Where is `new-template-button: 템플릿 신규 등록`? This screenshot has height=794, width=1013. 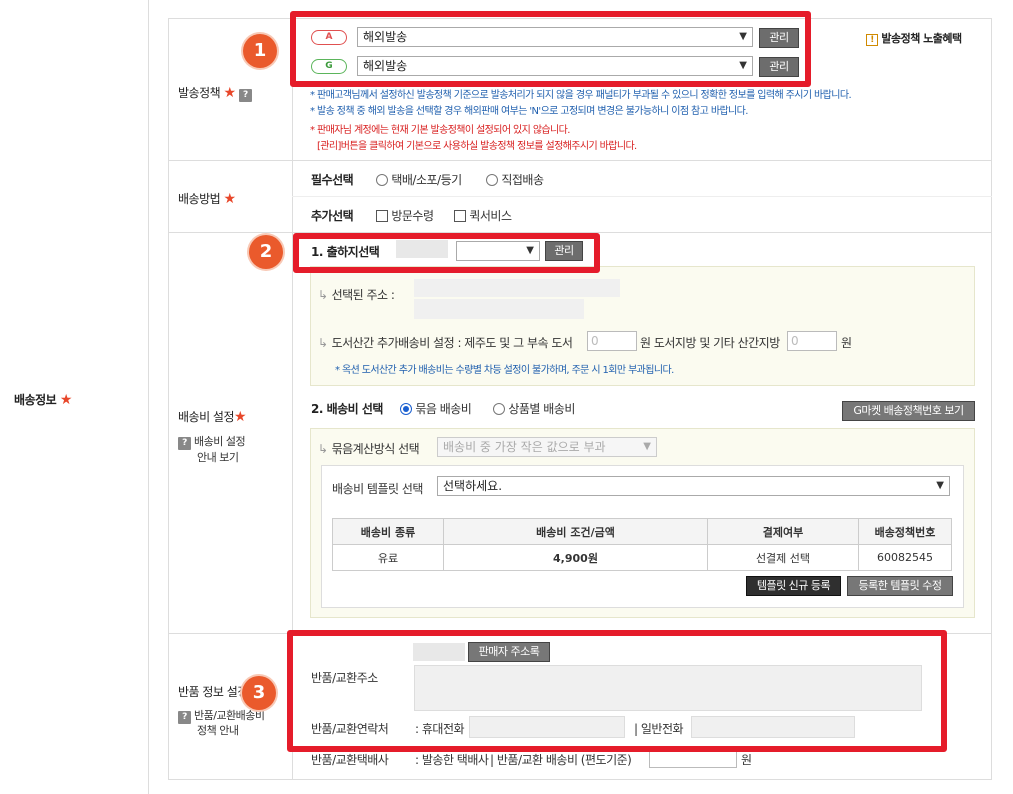 new-template-button: 템플릿 신규 등록 is located at coordinates (793, 586).